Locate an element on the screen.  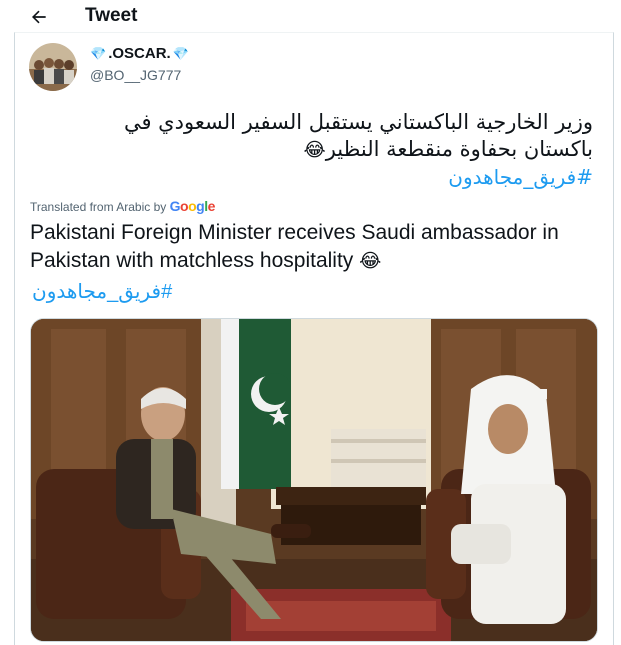
translated-label: Translated from Arabic by is located at coordinates (98, 207).